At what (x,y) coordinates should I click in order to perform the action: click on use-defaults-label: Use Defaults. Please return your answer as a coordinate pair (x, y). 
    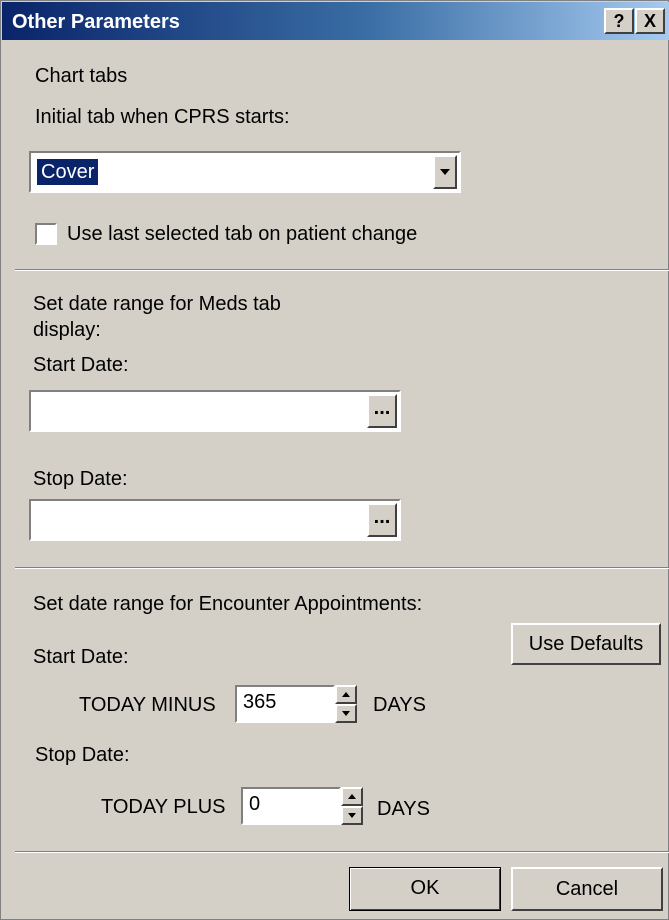
    Looking at the image, I should click on (586, 644).